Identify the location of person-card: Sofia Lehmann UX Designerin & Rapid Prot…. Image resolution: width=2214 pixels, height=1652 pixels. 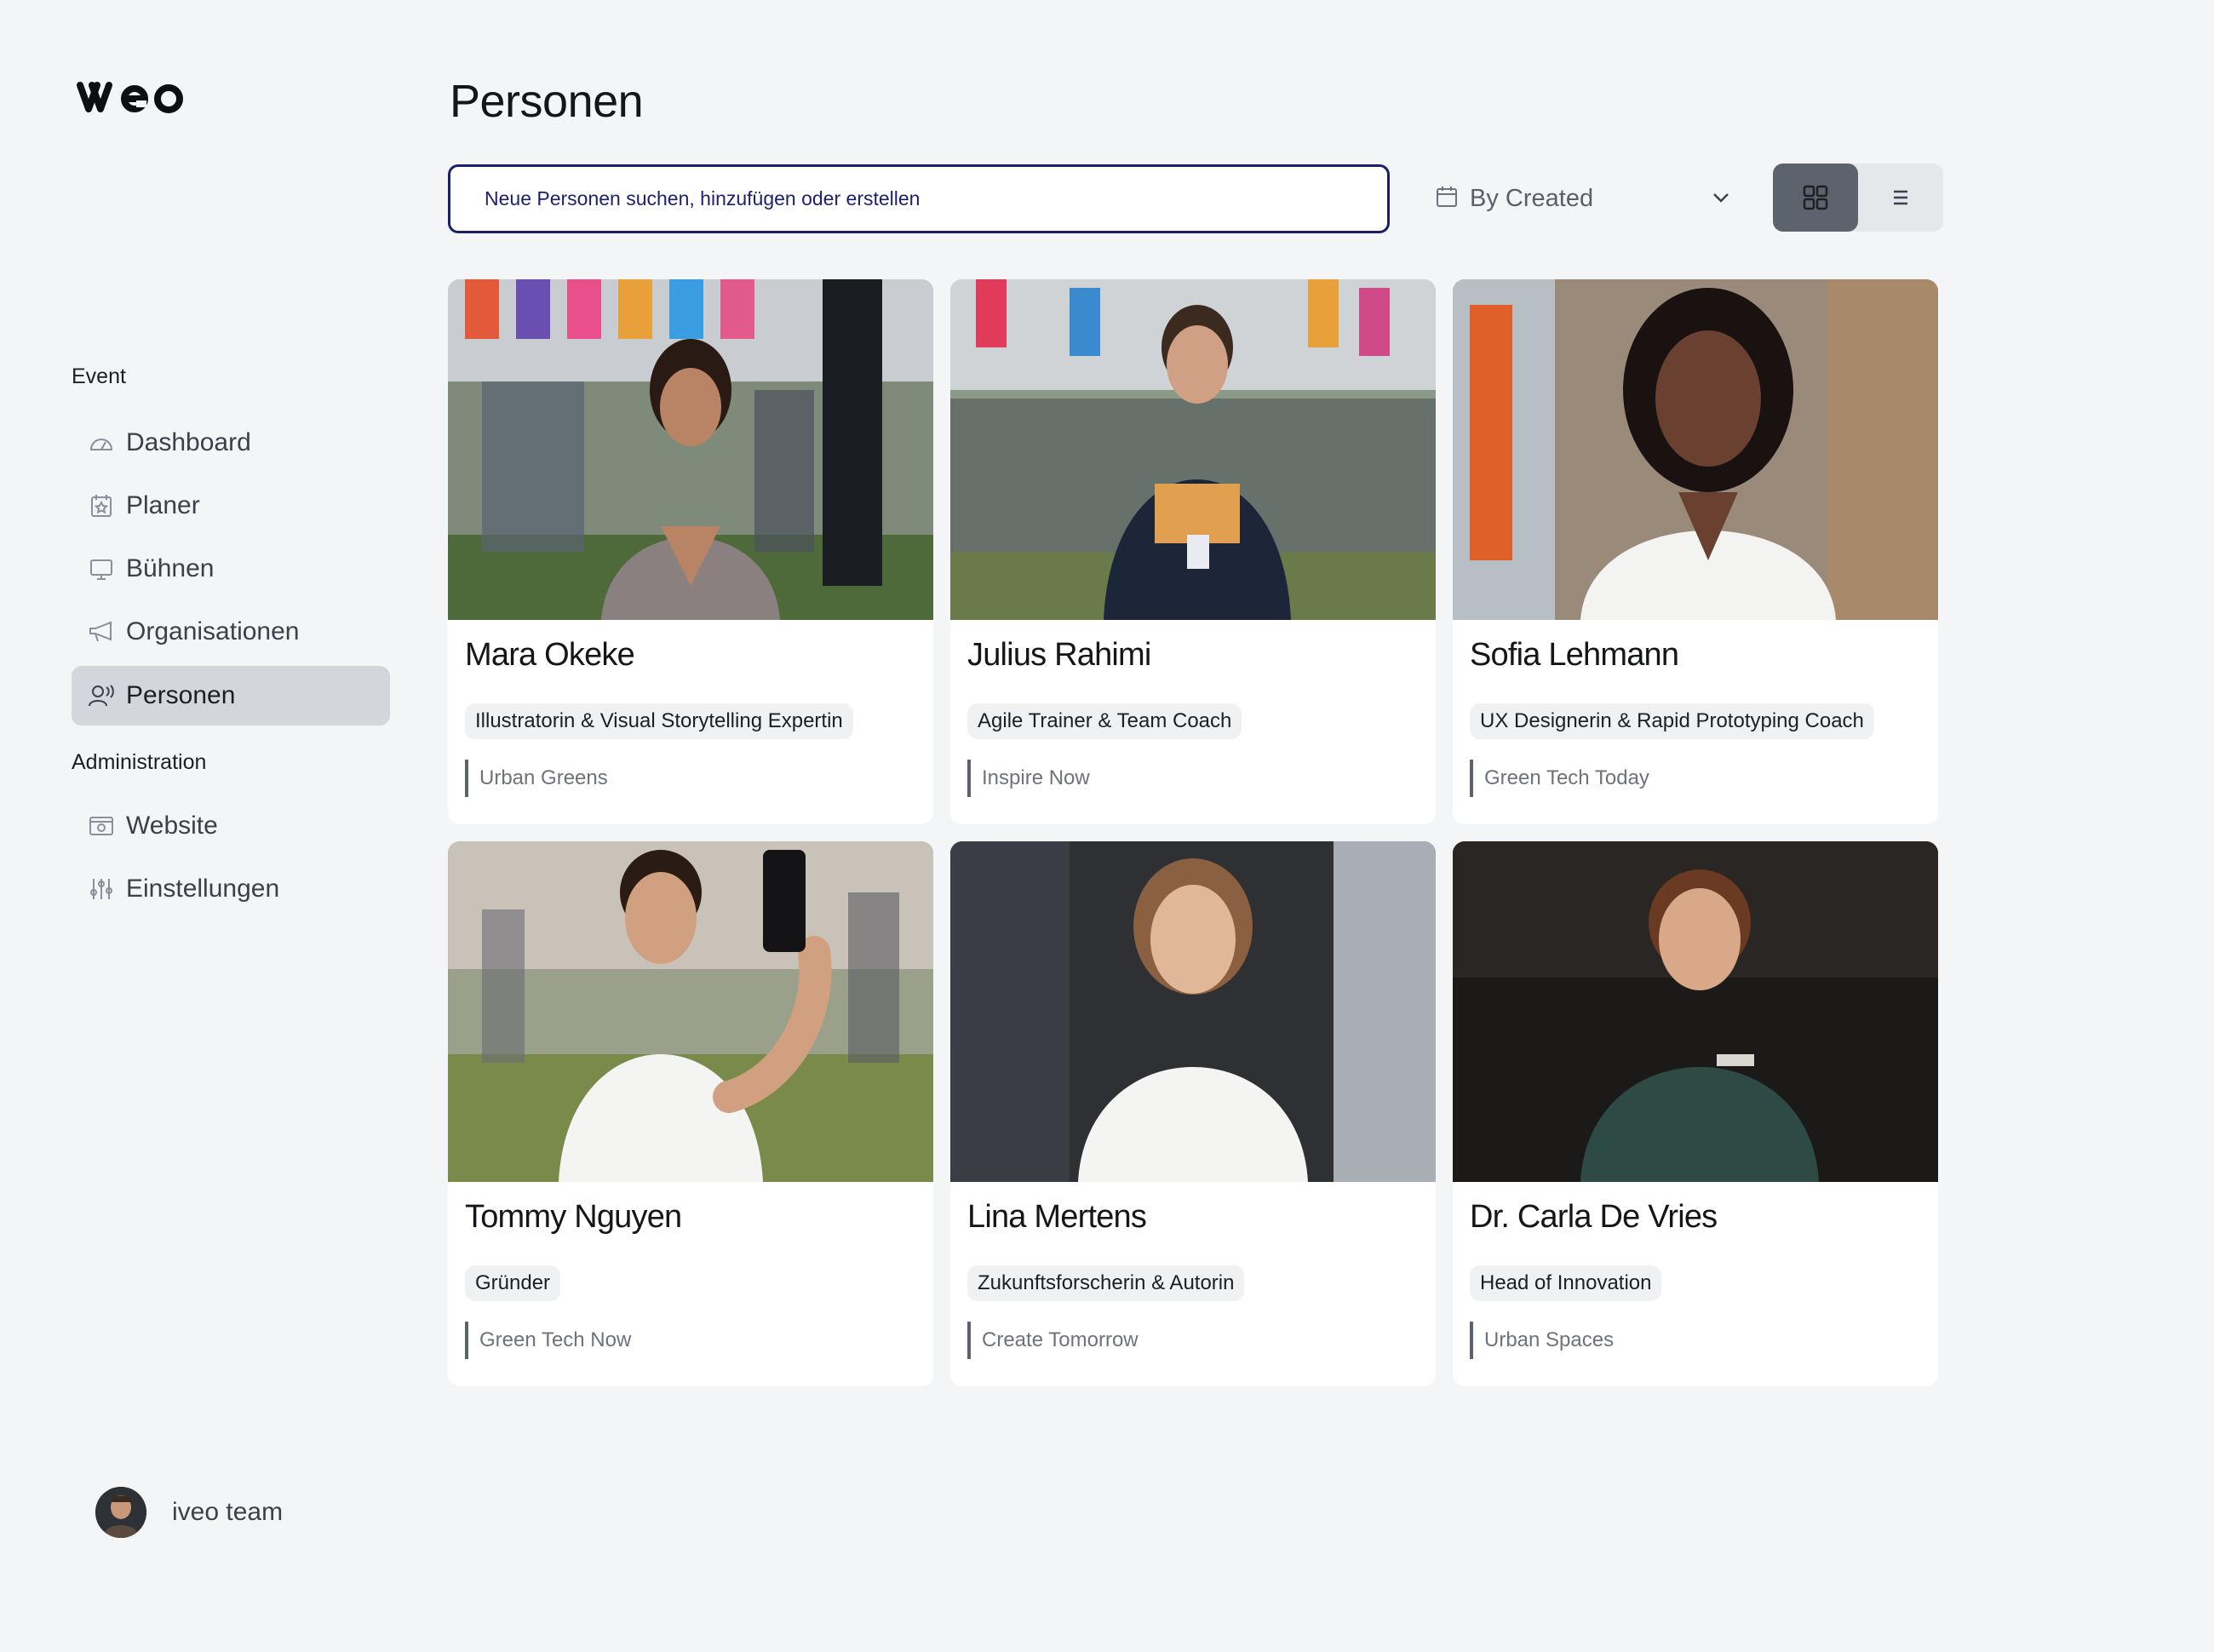
(1696, 551).